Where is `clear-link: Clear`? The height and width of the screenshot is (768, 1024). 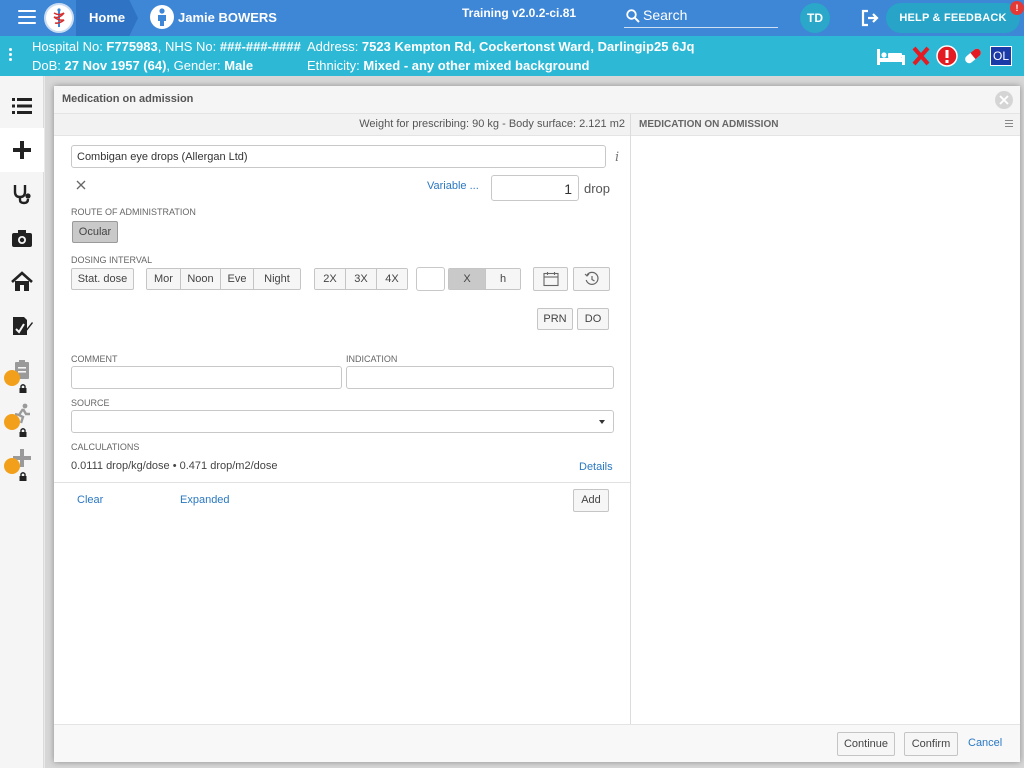 clear-link: Clear is located at coordinates (90, 500).